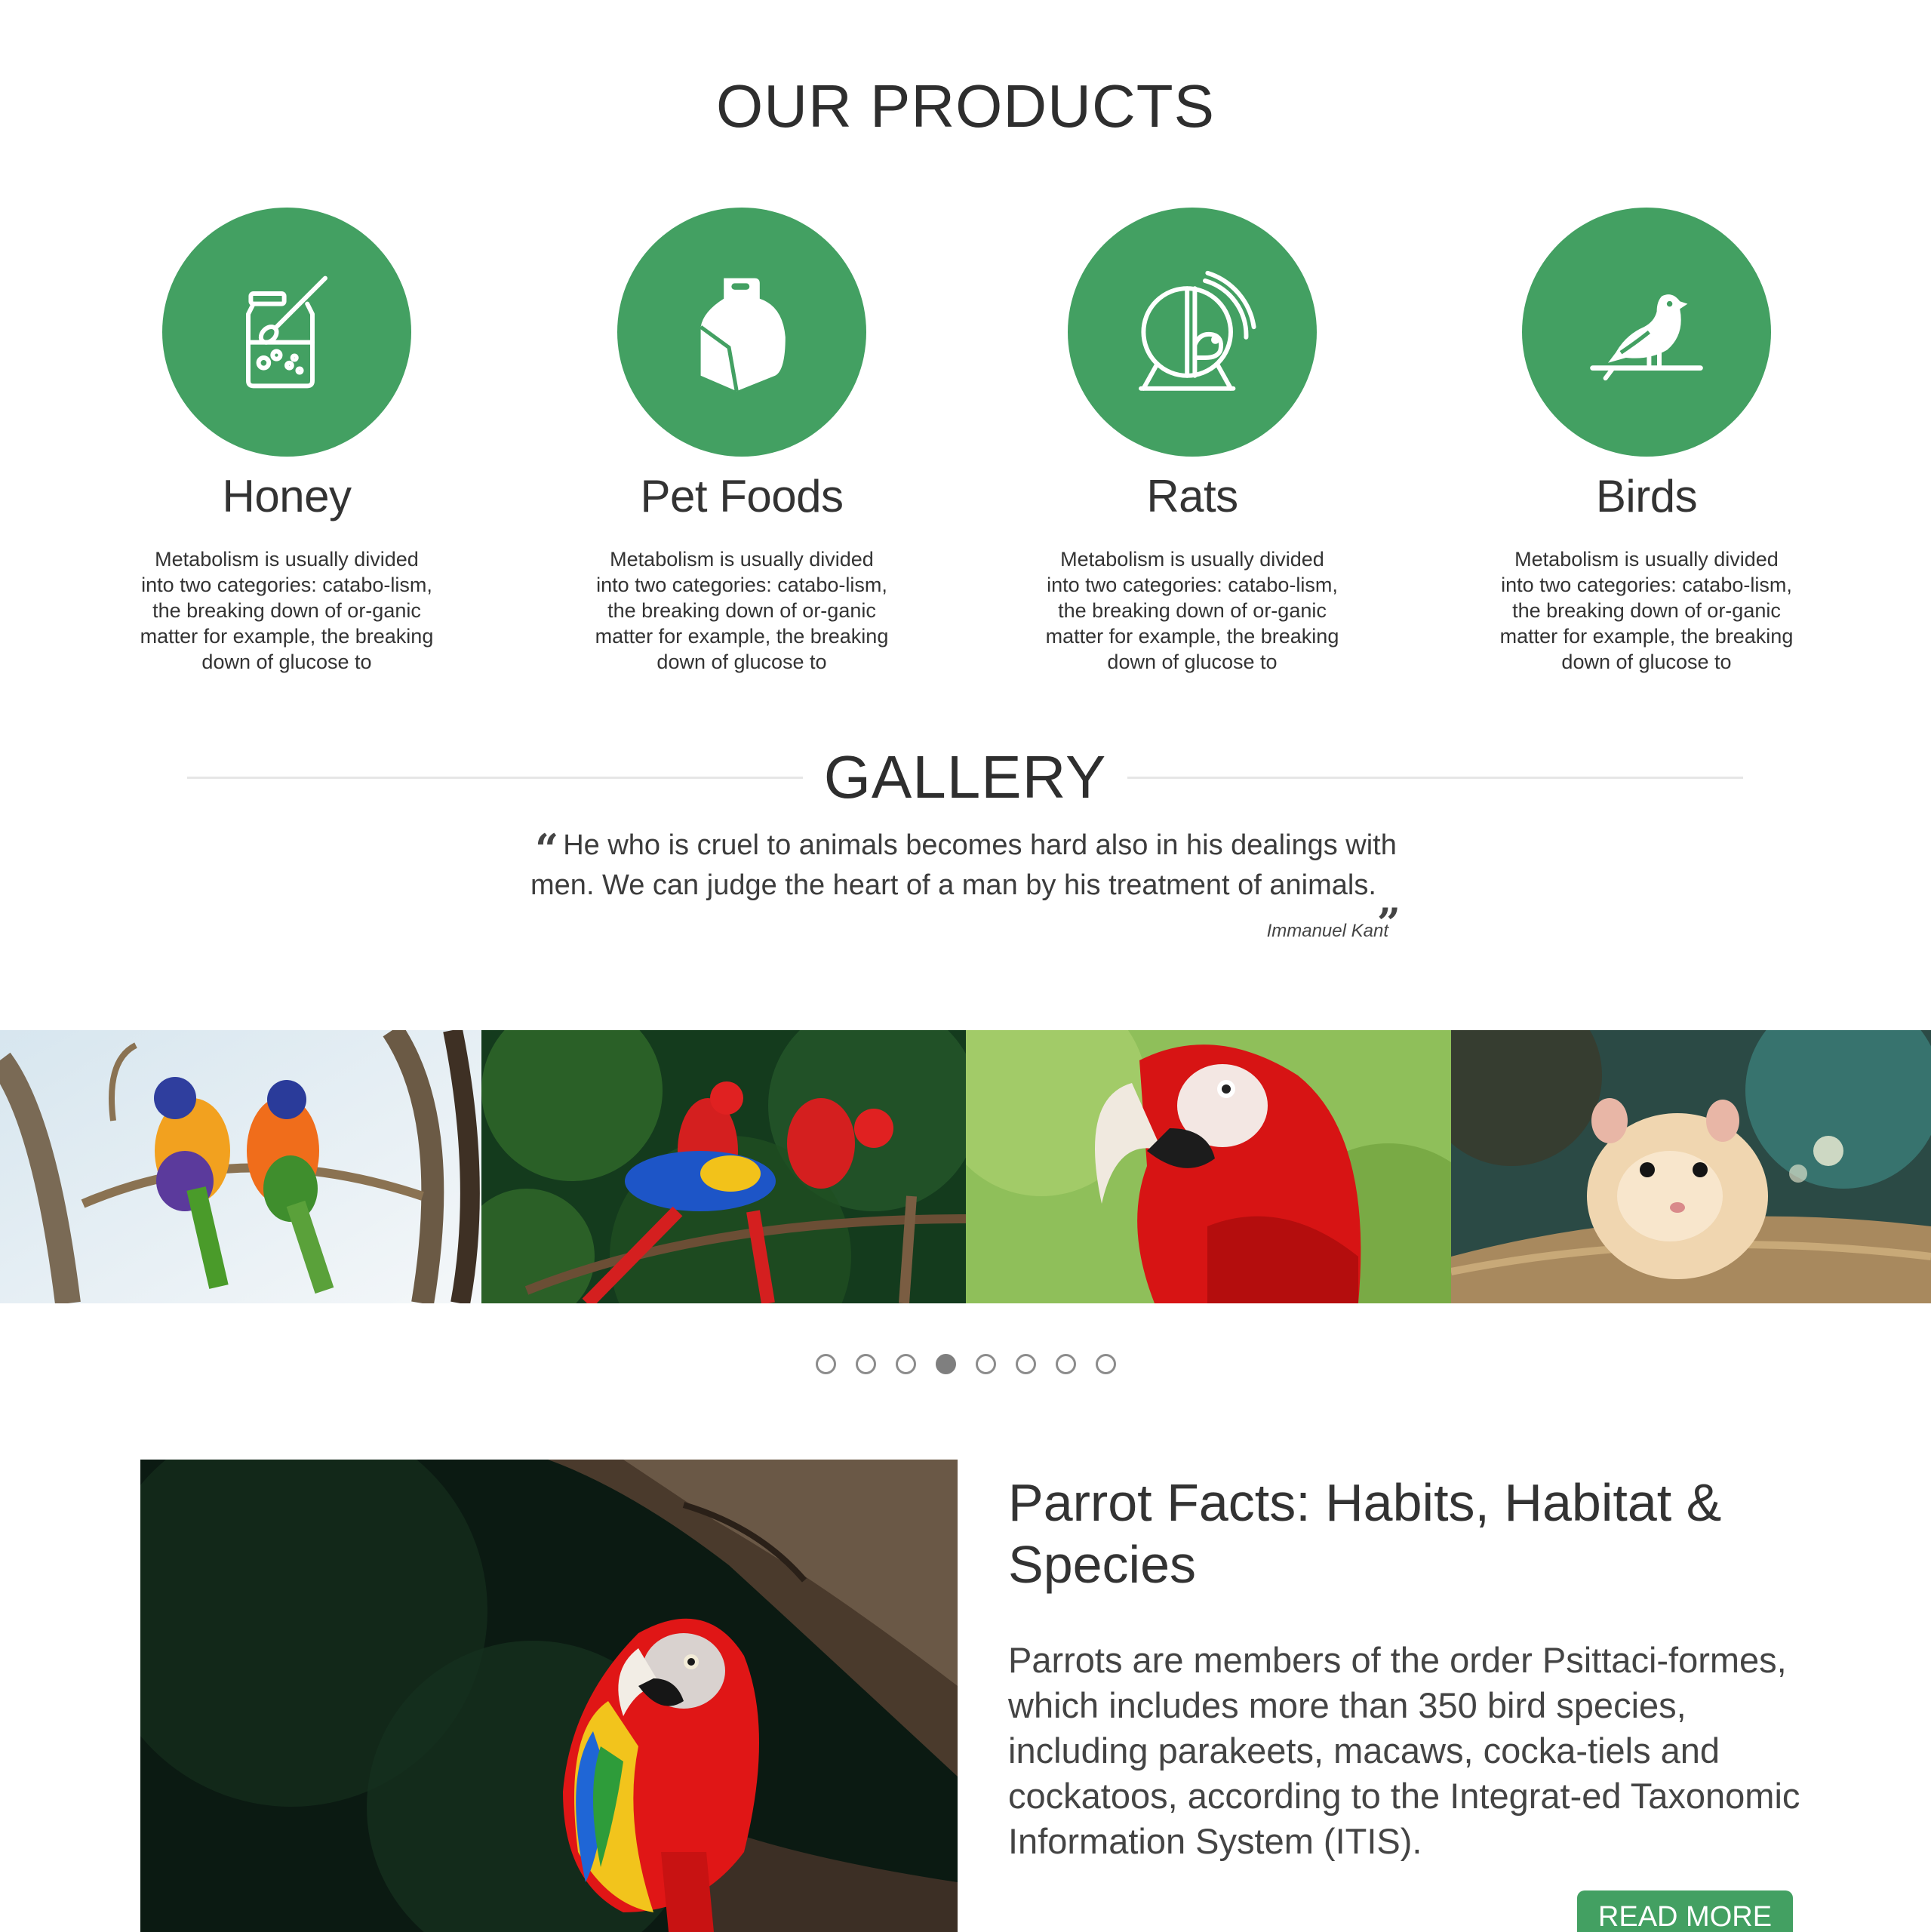 This screenshot has width=1931, height=1932. What do you see at coordinates (742, 332) in the screenshot?
I see `food-bag-icon` at bounding box center [742, 332].